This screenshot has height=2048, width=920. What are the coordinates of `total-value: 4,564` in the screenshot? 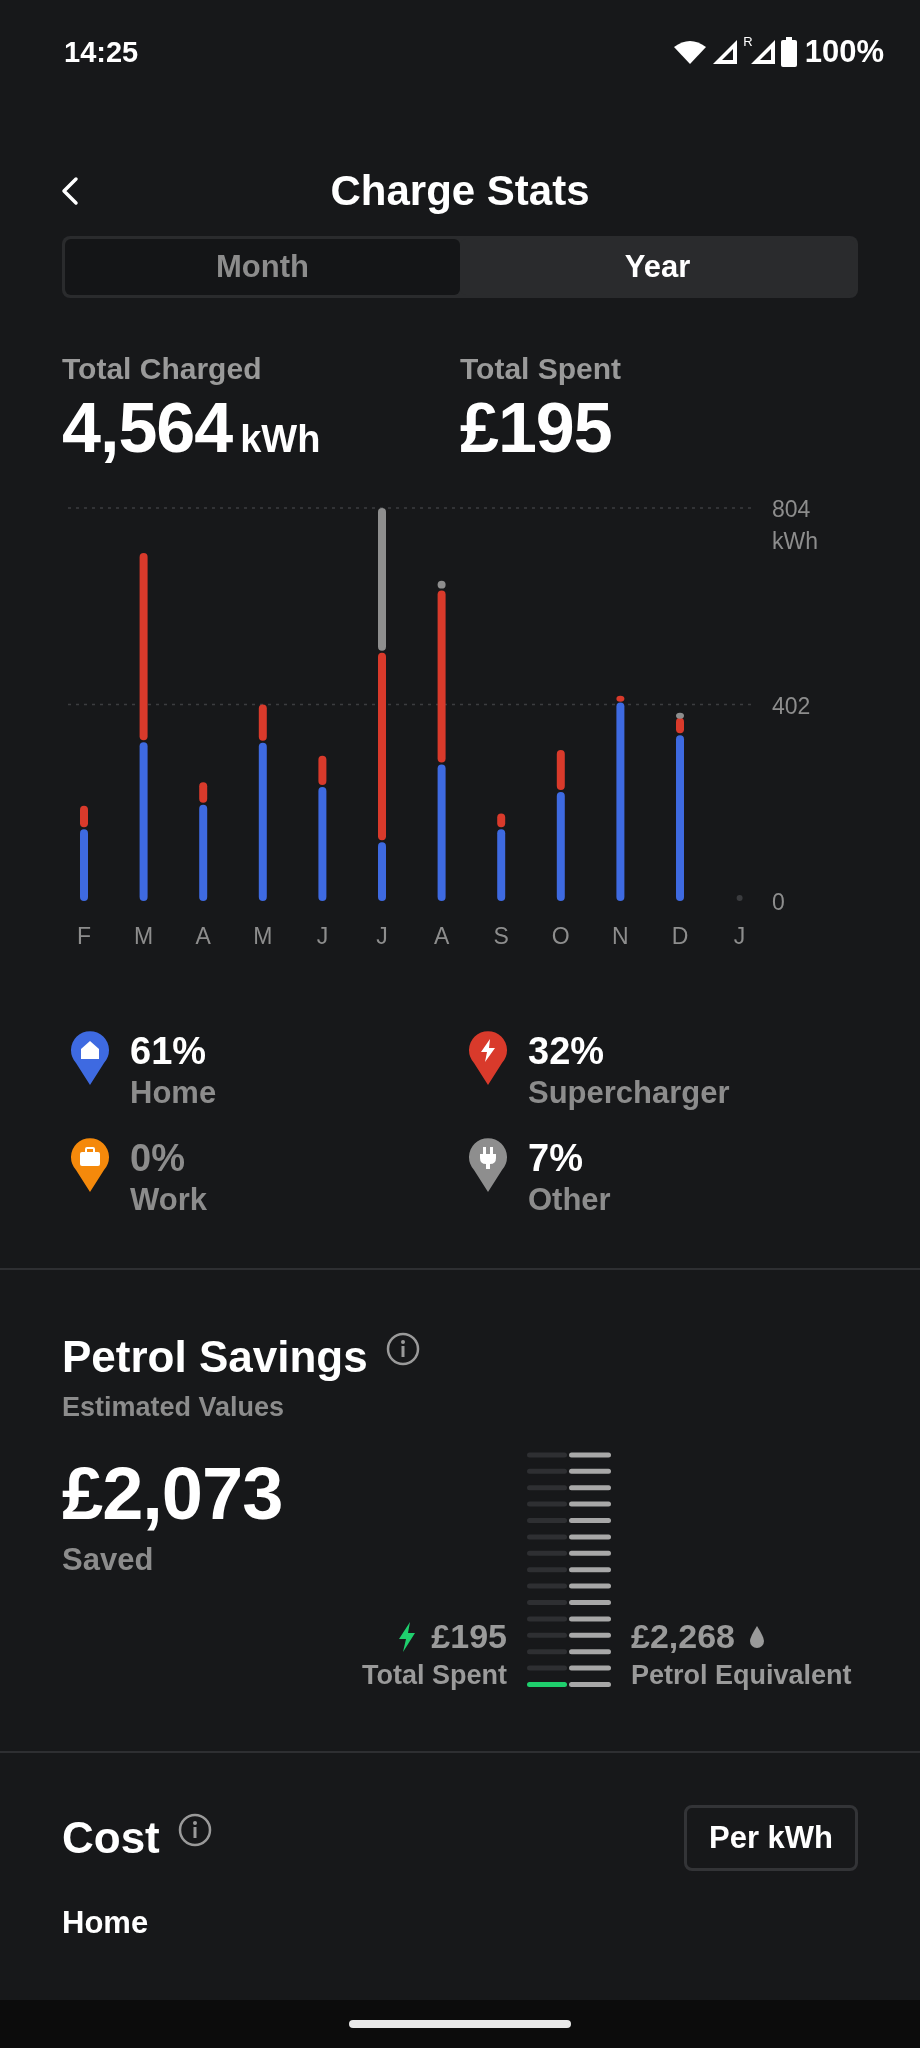 It's located at (147, 428).